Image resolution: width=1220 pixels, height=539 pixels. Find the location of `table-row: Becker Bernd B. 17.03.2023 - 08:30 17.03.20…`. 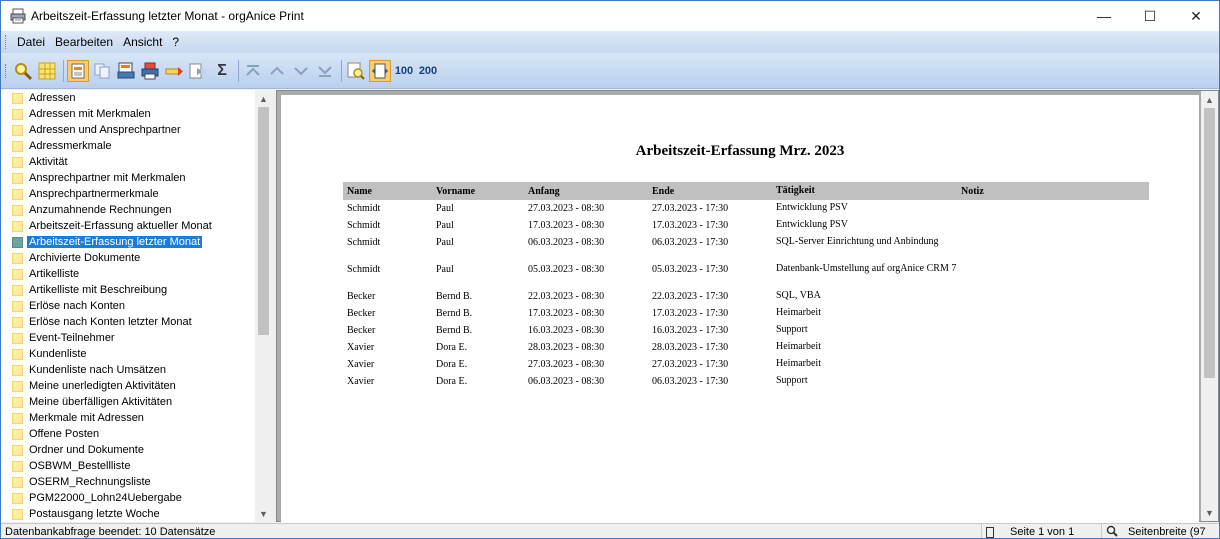

table-row: Becker Bernd B. 17.03.2023 - 08:30 17.03.20… is located at coordinates (746, 313).